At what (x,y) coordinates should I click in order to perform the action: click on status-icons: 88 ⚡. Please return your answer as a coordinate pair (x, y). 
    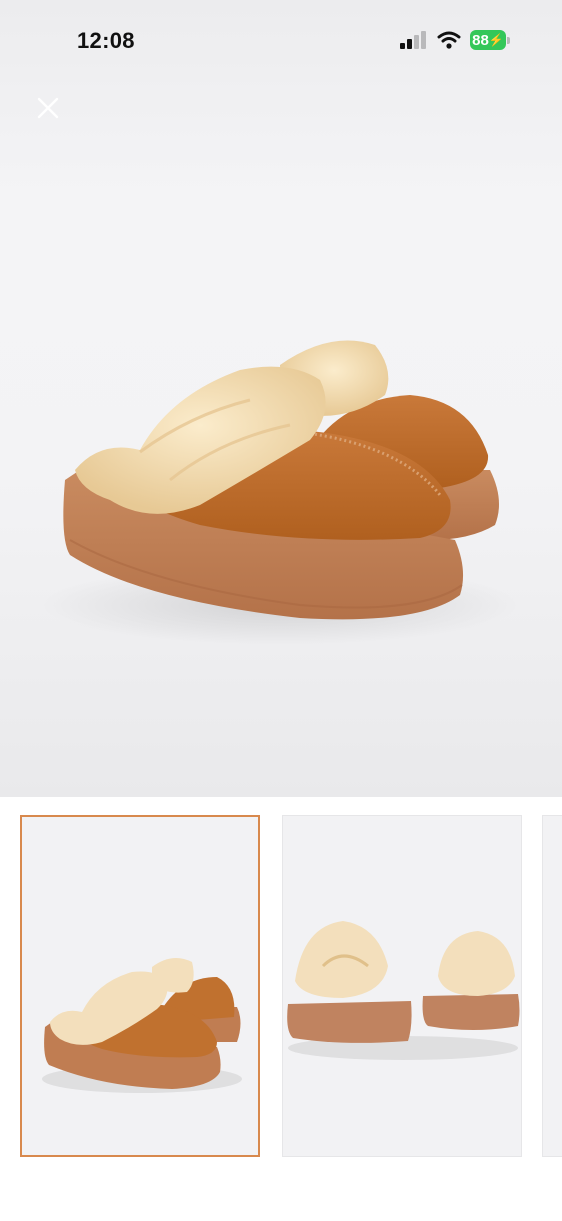
    Looking at the image, I should click on (455, 40).